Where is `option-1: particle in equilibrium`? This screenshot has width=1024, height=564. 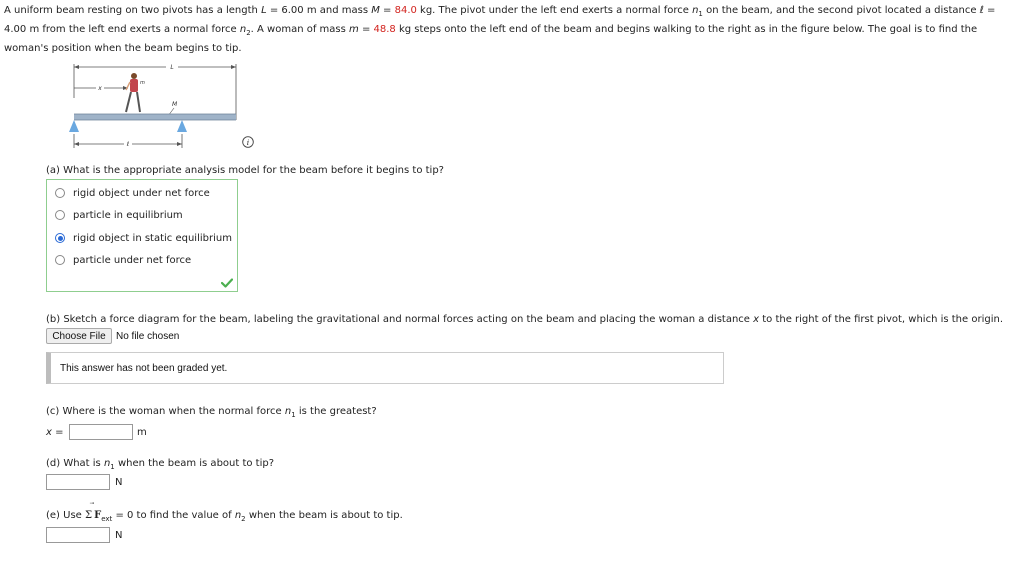
option-1: particle in equilibrium is located at coordinates (119, 215).